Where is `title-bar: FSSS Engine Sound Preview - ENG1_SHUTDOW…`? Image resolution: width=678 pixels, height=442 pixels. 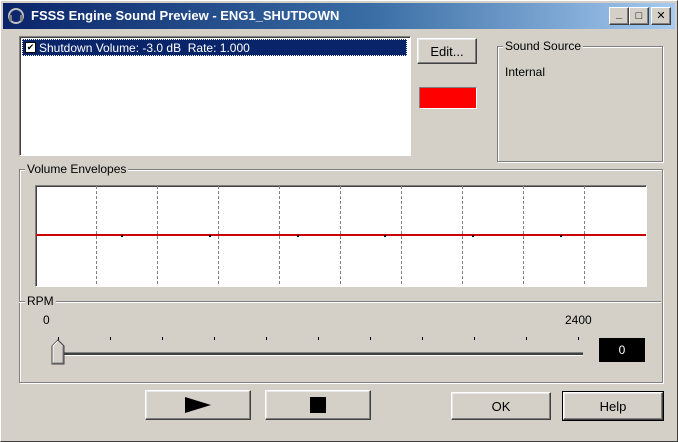
title-bar: FSSS Engine Sound Preview - ENG1_SHUTDOW… is located at coordinates (339, 16).